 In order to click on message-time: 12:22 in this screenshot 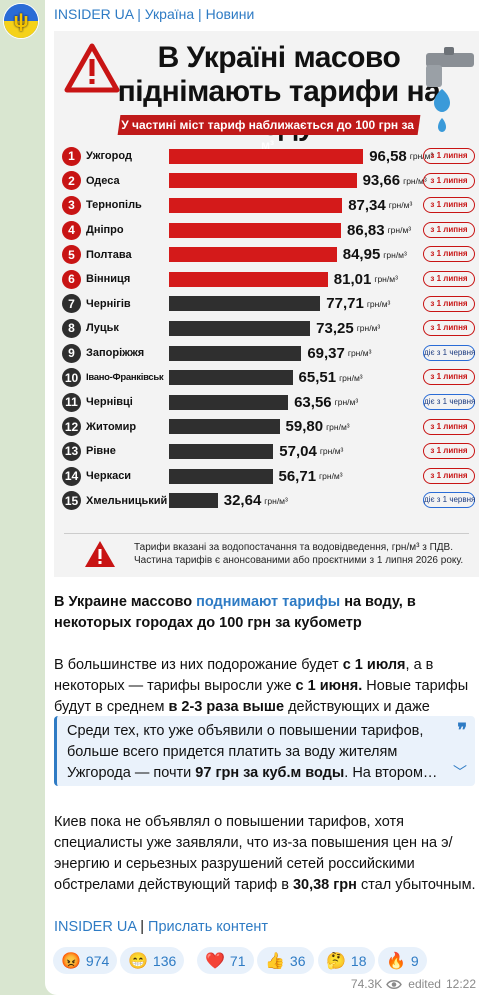, I will do `click(460, 984)`.